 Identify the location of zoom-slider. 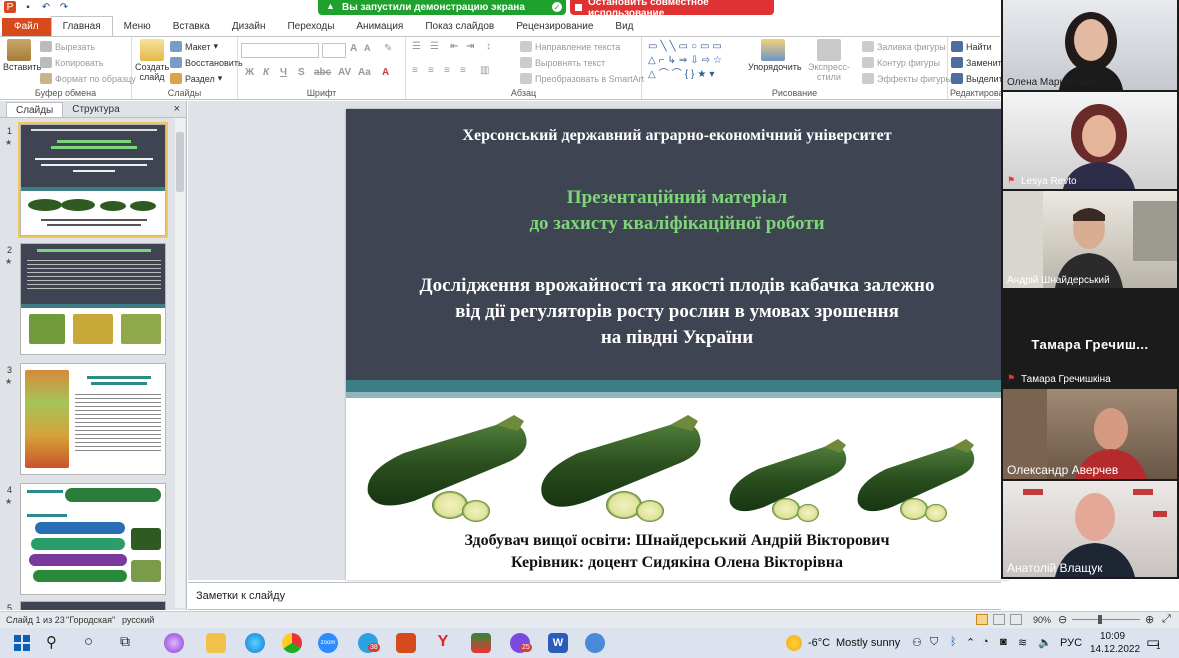
(1106, 619).